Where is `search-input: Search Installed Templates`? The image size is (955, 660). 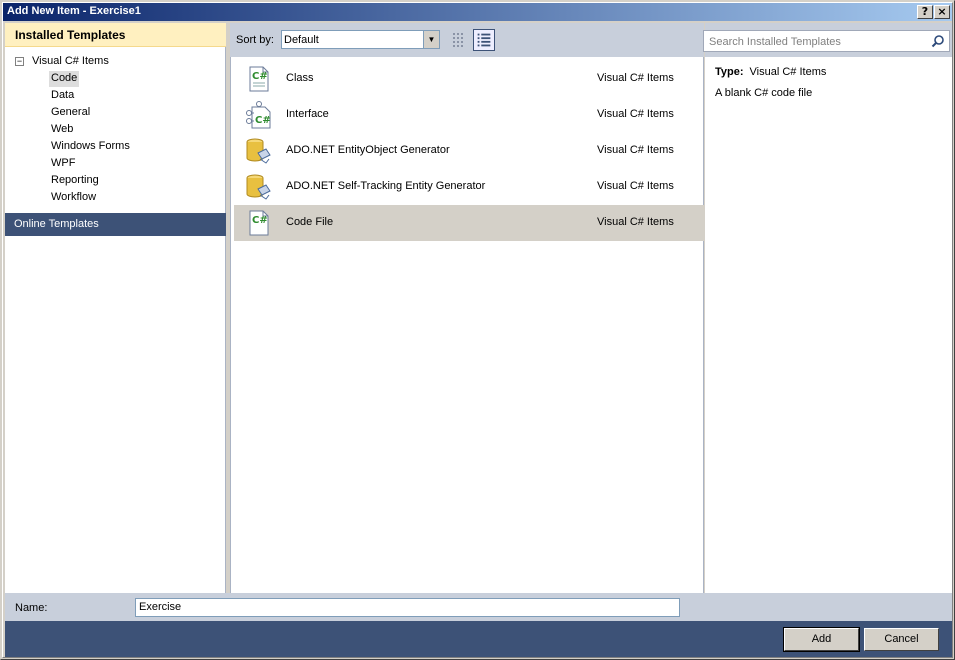
search-input: Search Installed Templates is located at coordinates (826, 41).